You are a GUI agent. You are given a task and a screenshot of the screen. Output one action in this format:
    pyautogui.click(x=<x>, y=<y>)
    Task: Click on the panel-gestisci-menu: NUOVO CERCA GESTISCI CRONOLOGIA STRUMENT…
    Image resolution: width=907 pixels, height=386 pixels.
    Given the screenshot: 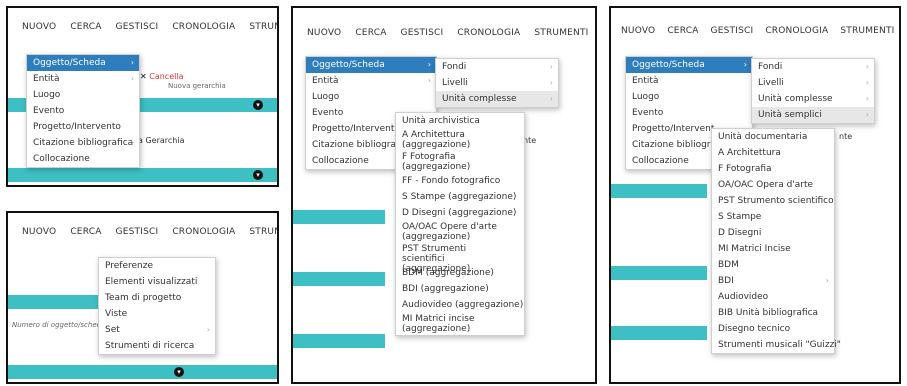 What is the action you would take?
    pyautogui.click(x=142, y=297)
    